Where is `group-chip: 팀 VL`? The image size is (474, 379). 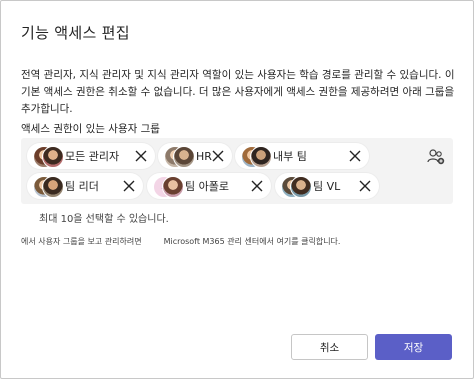
group-chip: 팀 VL is located at coordinates (327, 186).